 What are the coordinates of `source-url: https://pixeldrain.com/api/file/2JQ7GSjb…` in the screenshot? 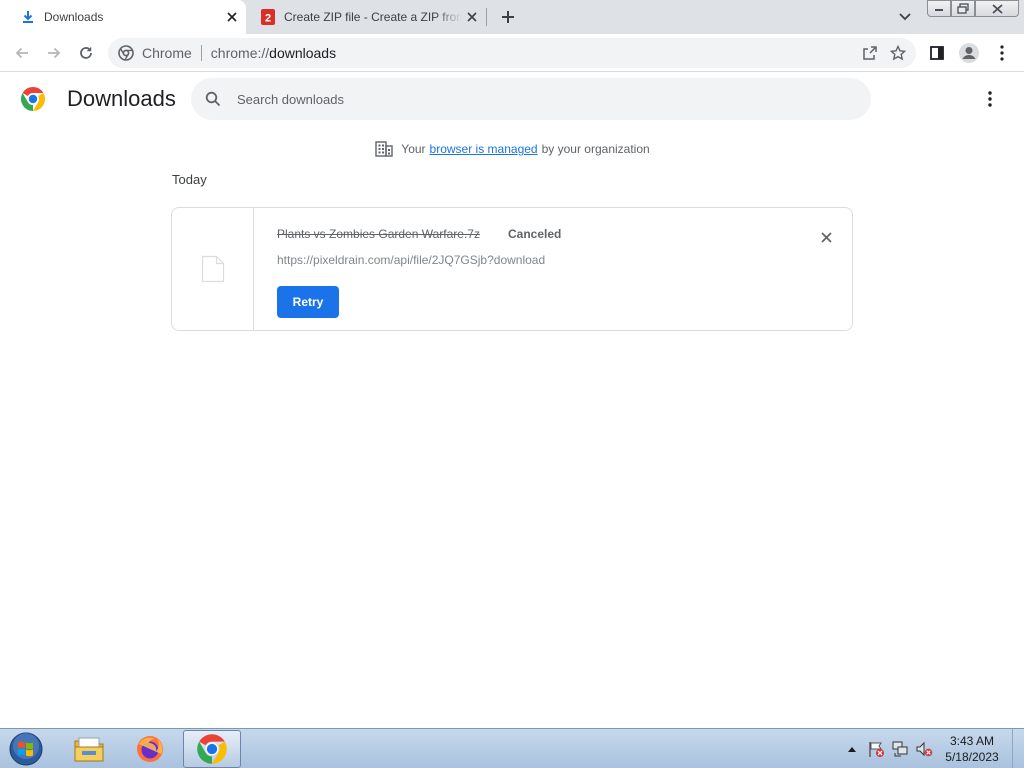 It's located at (411, 260).